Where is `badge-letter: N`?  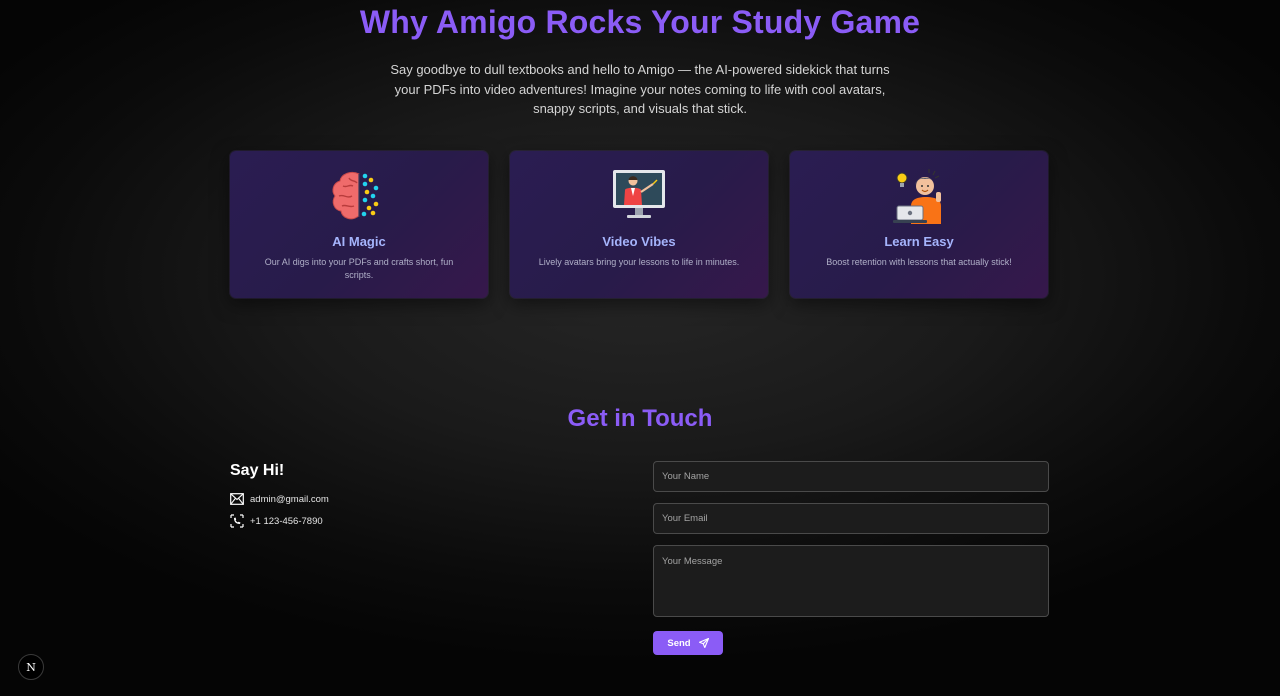
badge-letter: N is located at coordinates (31, 667).